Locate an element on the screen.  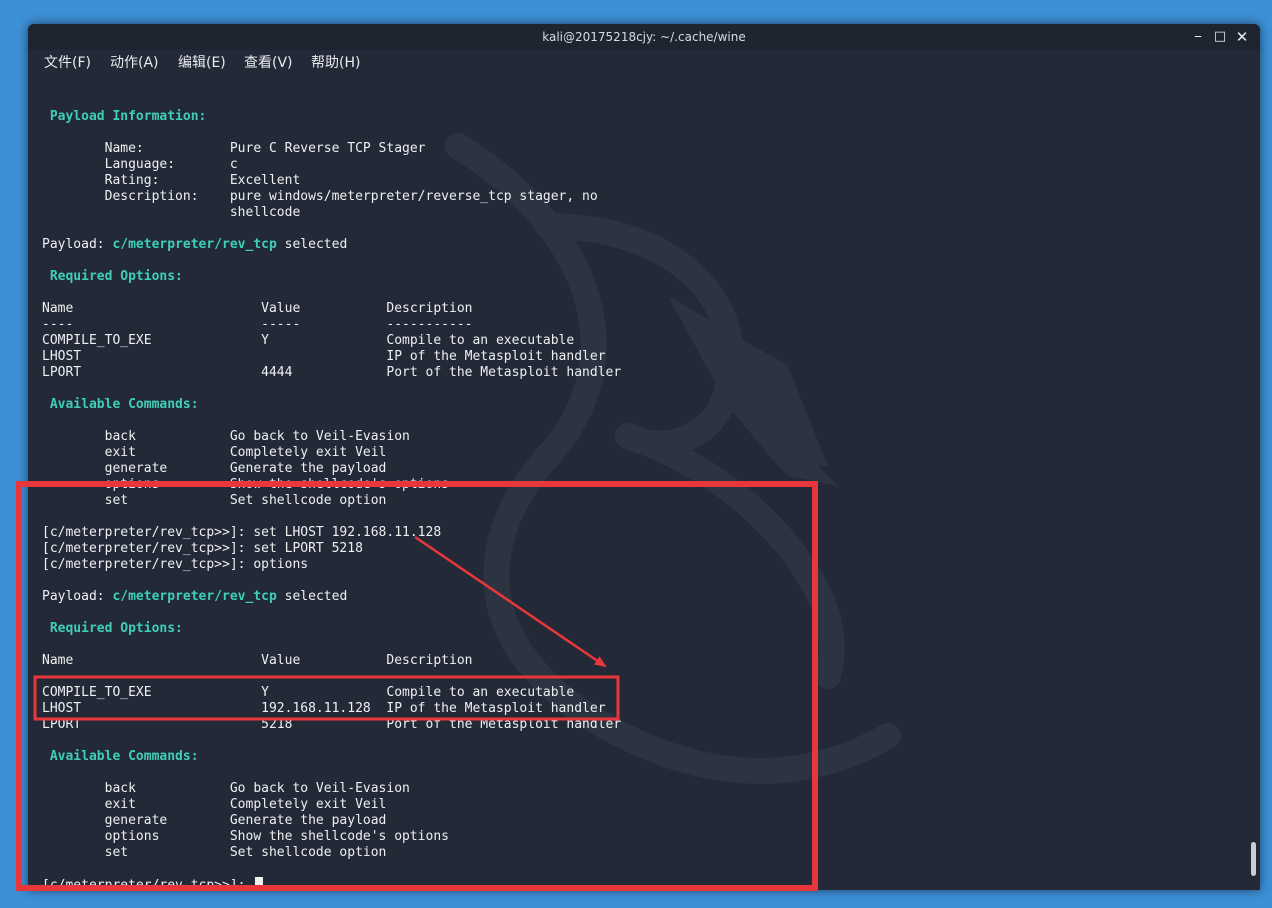
title-bar: kali@20175218cjy: ~/.cache/wine ⎯ □ ✕ is located at coordinates (644, 37).